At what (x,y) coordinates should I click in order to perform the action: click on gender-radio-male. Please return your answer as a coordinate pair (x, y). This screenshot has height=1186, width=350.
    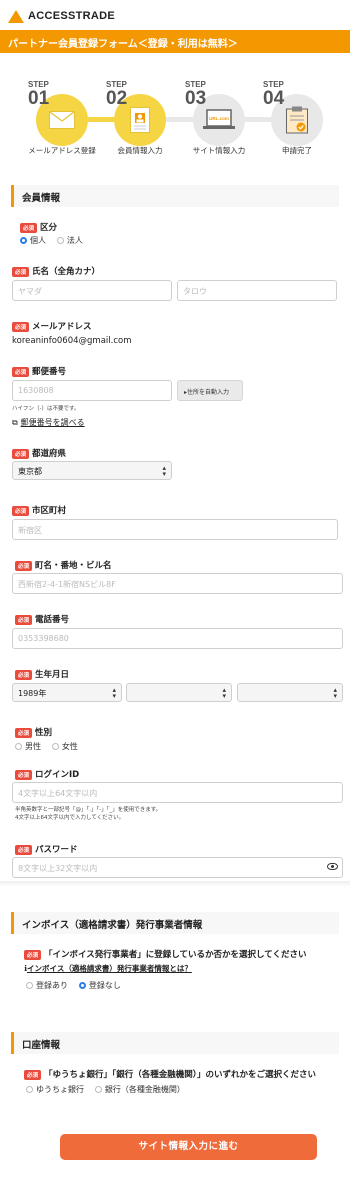
    Looking at the image, I should click on (18, 746).